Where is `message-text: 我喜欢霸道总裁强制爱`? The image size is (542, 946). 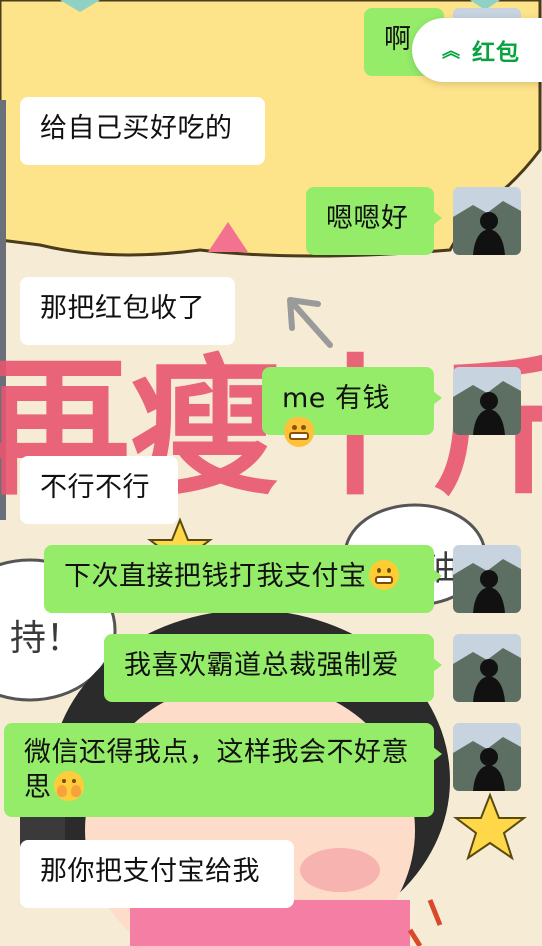
message-text: 我喜欢霸道总裁强制爱 is located at coordinates (261, 665).